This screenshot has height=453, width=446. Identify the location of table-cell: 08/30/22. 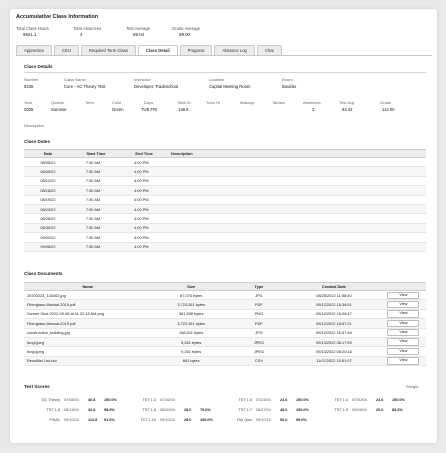
(48, 228).